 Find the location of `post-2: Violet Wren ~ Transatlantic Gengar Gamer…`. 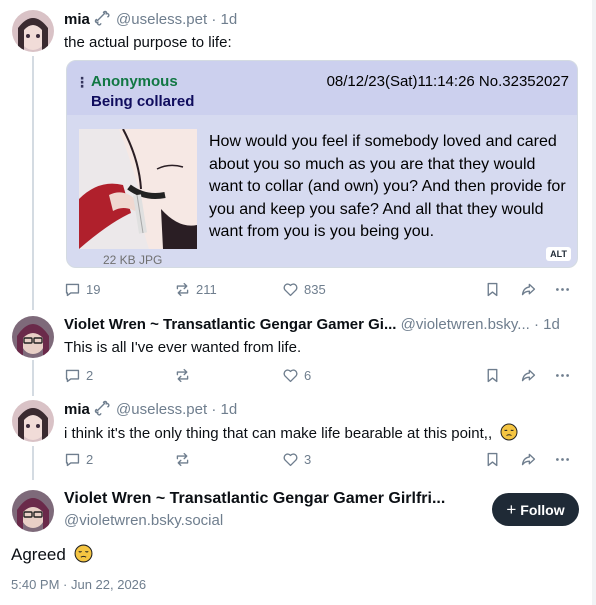

post-2: Violet Wren ~ Transatlantic Gengar Gamer… is located at coordinates (298, 354).